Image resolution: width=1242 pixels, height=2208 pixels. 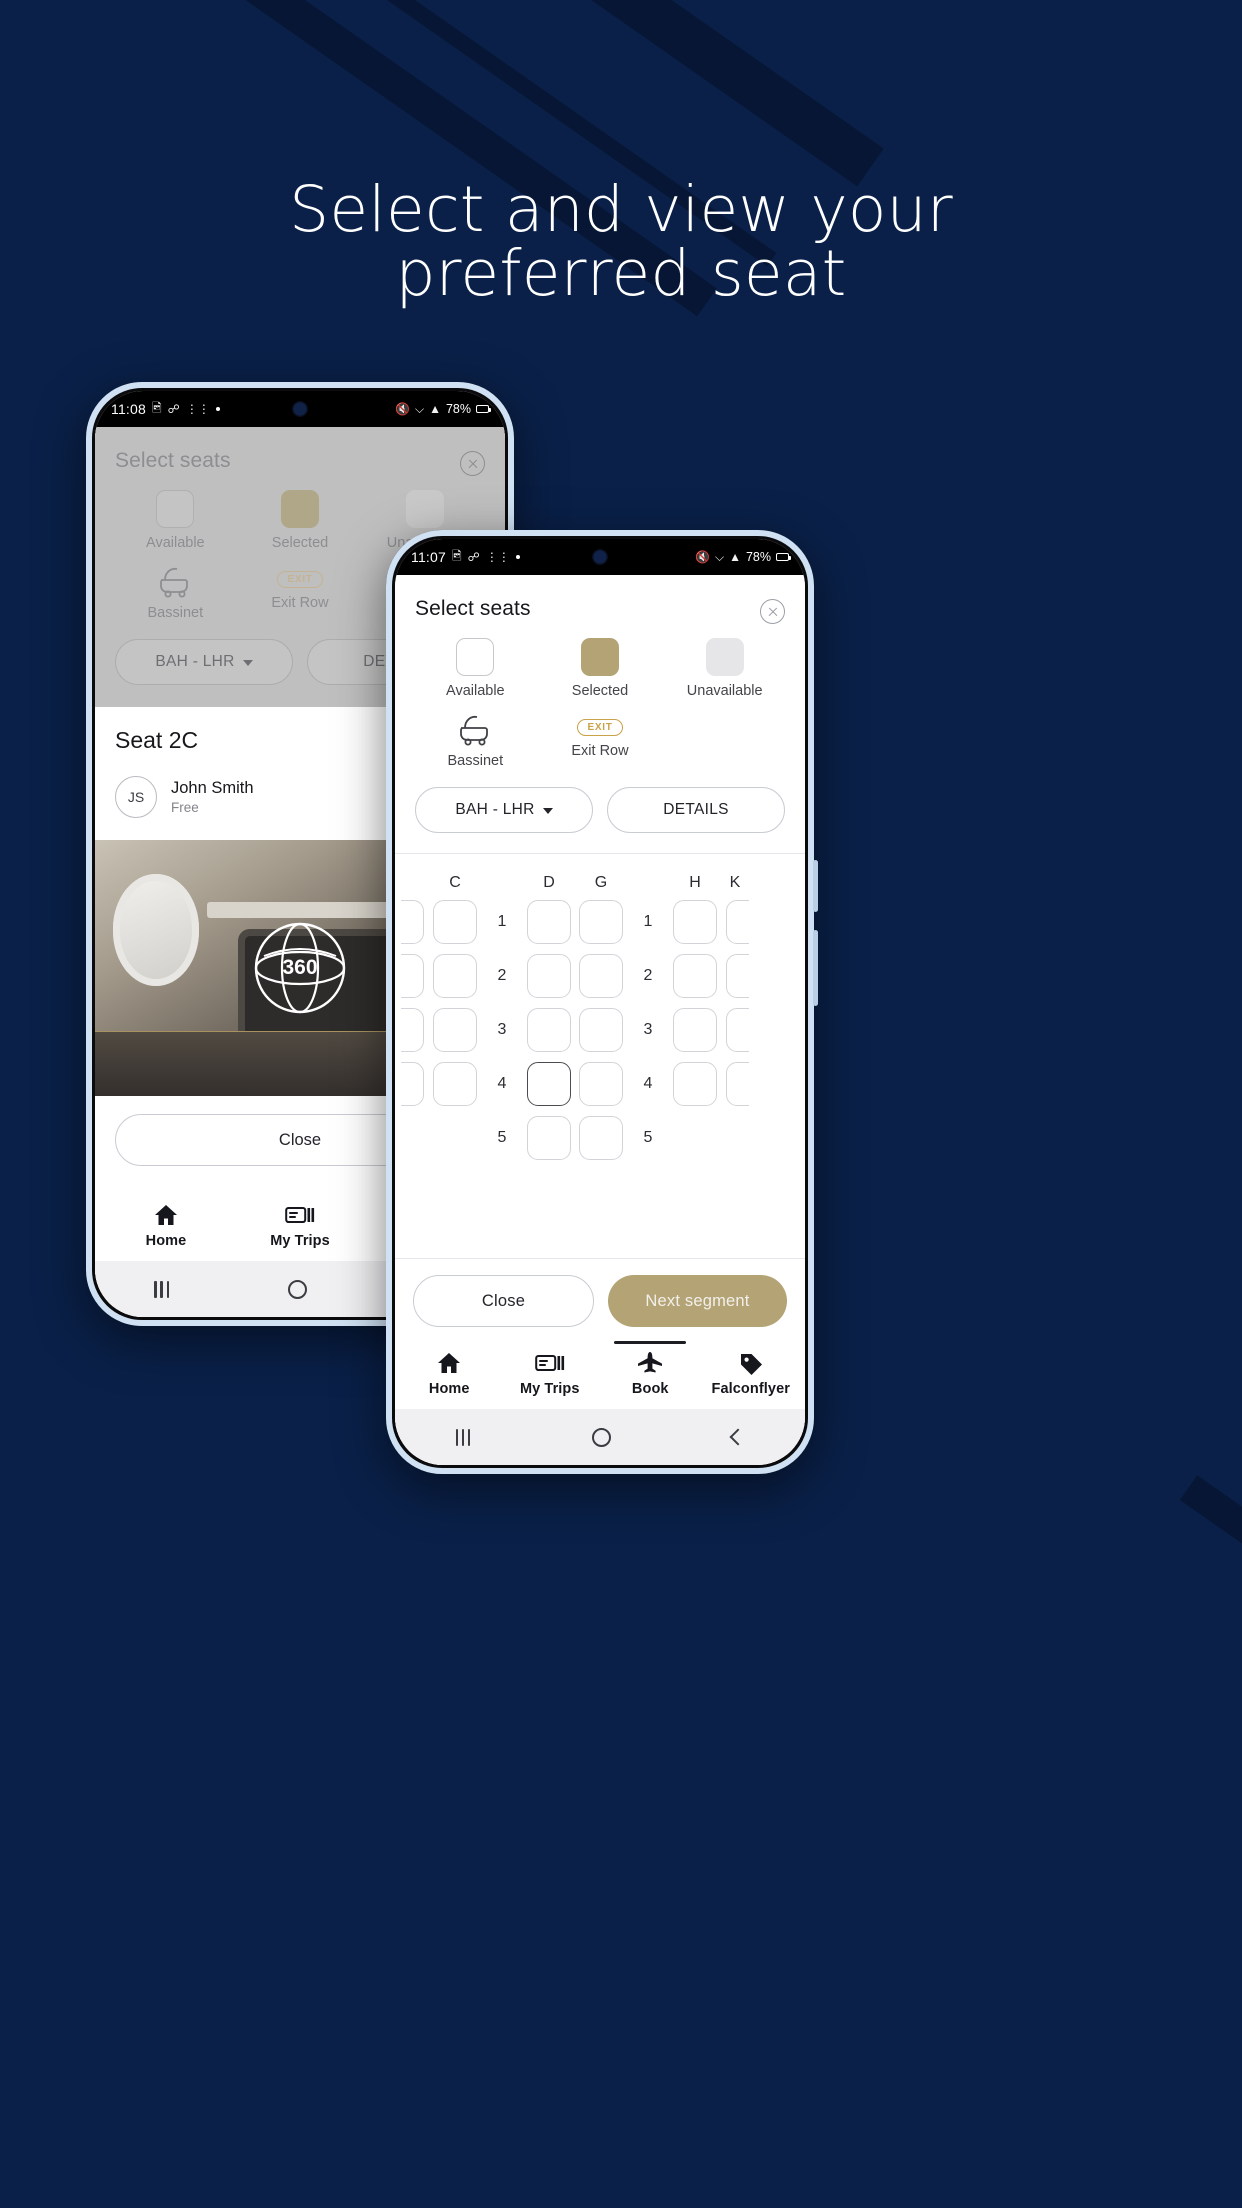 What do you see at coordinates (449, 1374) in the screenshot?
I see `tab-home-front: Home` at bounding box center [449, 1374].